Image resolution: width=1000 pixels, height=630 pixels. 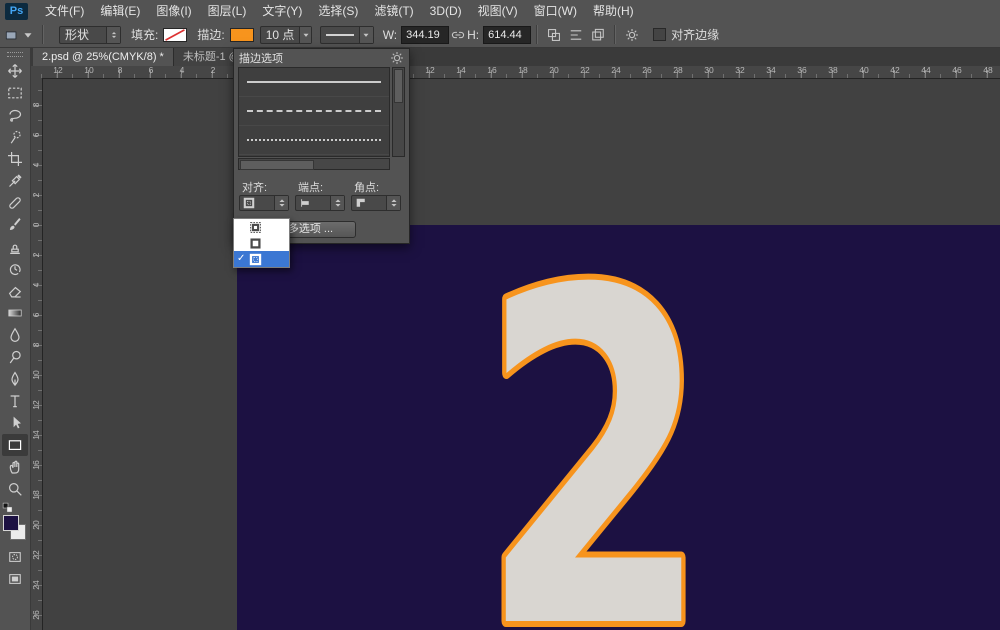 I want to click on dodge-icon, so click(x=15, y=357).